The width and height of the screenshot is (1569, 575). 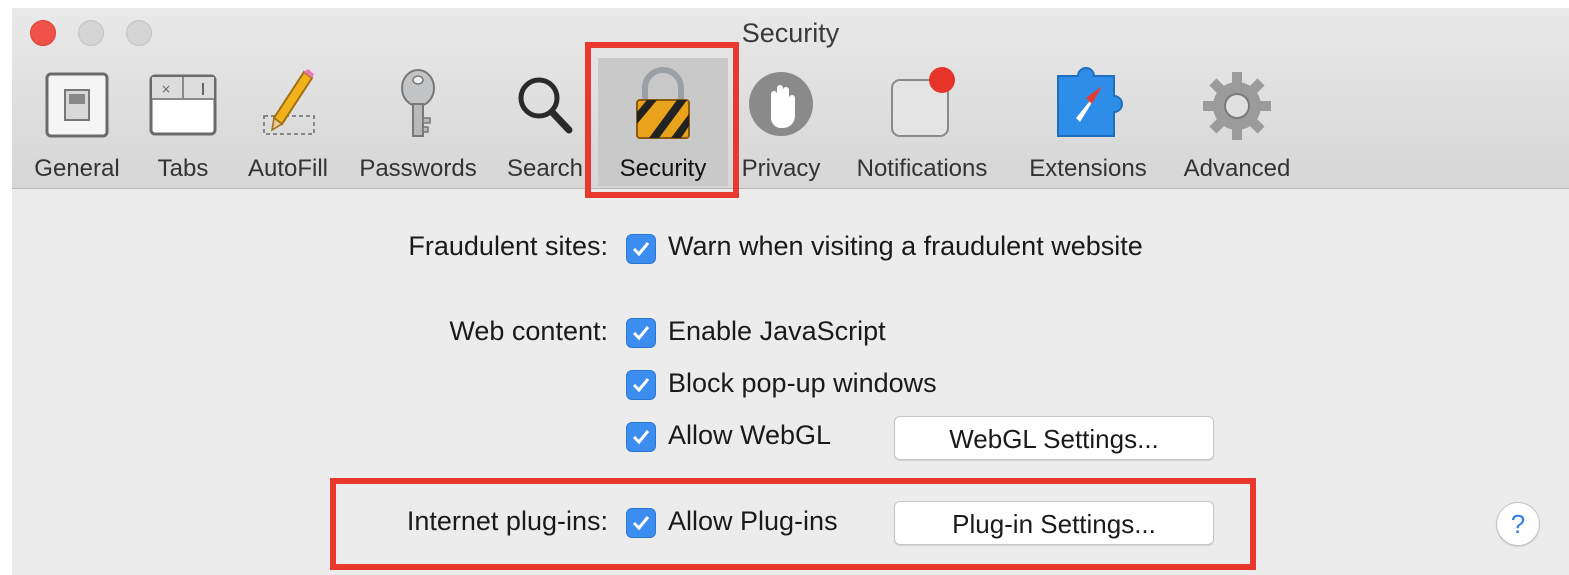 I want to click on tab-notifications: Notifications, so click(x=922, y=122).